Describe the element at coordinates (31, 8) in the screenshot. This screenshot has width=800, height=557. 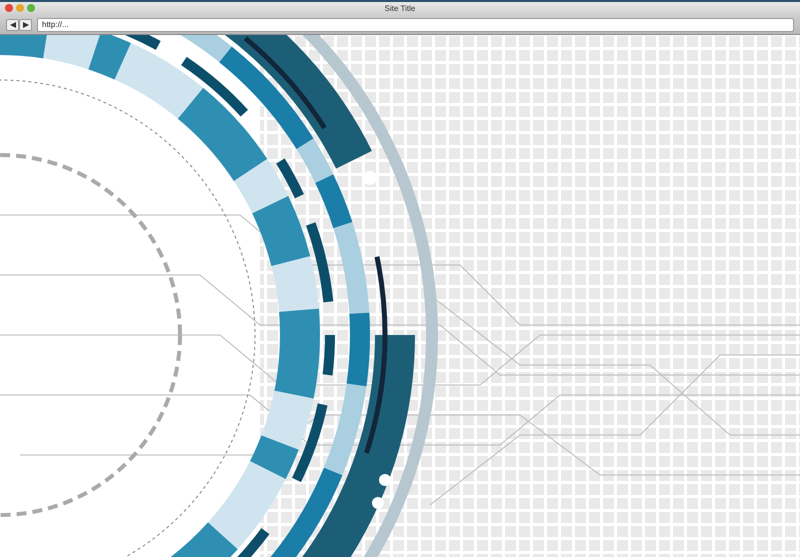
I see `zoom-icon` at that location.